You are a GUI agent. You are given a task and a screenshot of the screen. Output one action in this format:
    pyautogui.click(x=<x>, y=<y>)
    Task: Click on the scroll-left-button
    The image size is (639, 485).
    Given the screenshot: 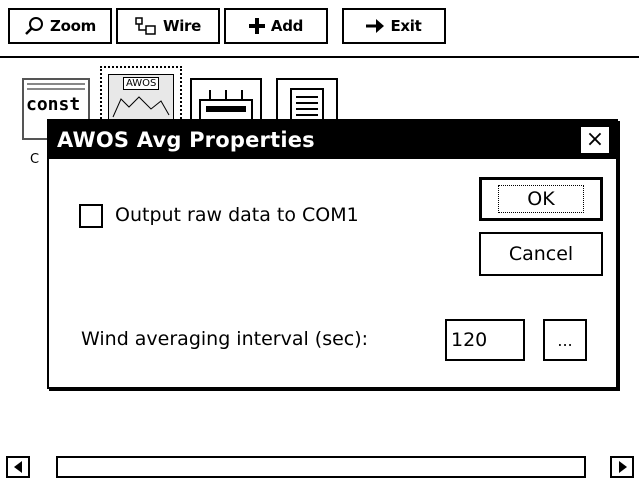 What is the action you would take?
    pyautogui.click(x=18, y=467)
    